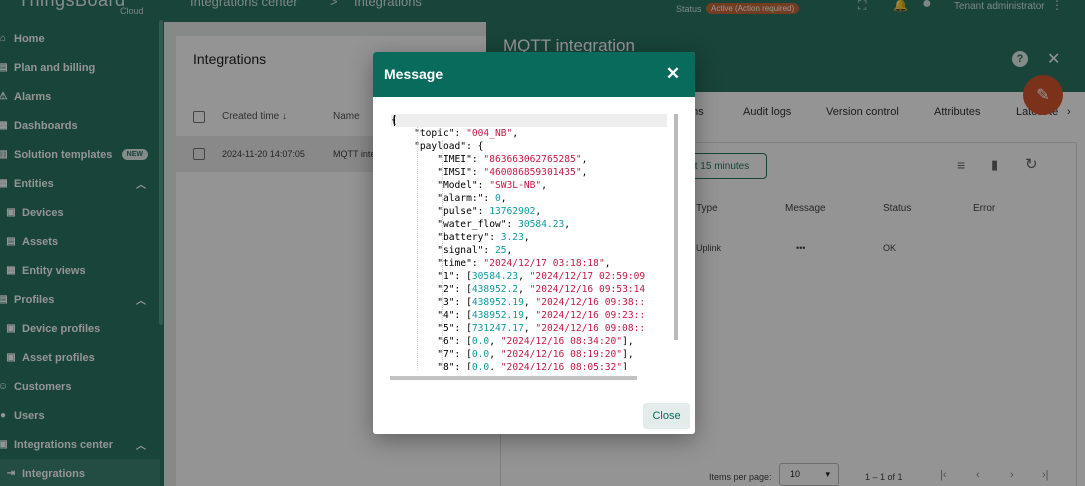  I want to click on code-token: "2024/12/17 03:18:18", so click(544, 263).